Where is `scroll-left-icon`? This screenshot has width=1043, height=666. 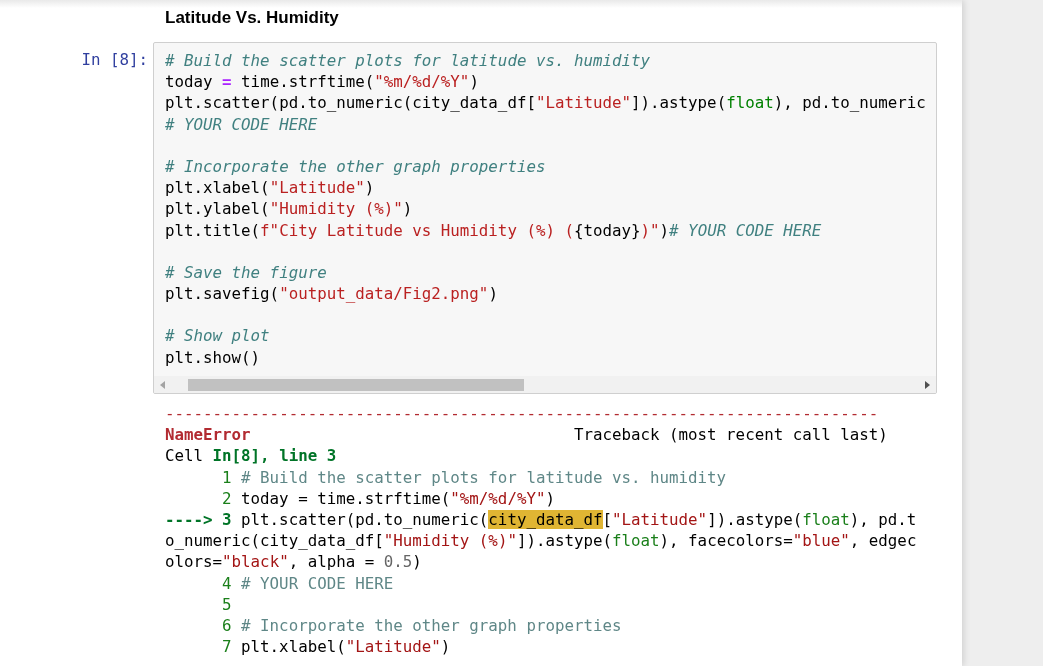 scroll-left-icon is located at coordinates (163, 384).